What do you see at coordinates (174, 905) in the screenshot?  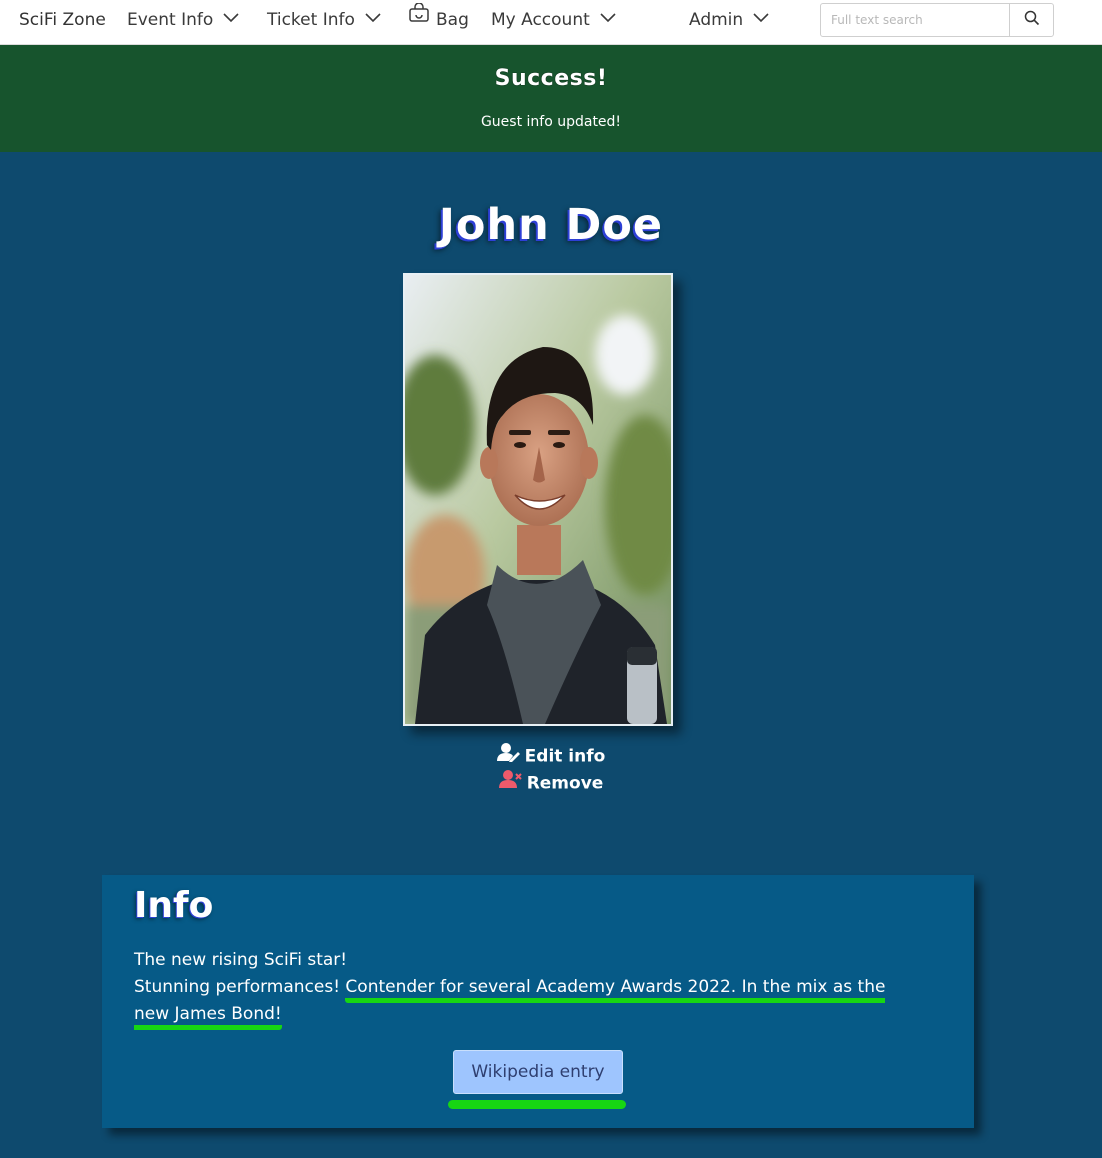 I see `info-title: Info` at bounding box center [174, 905].